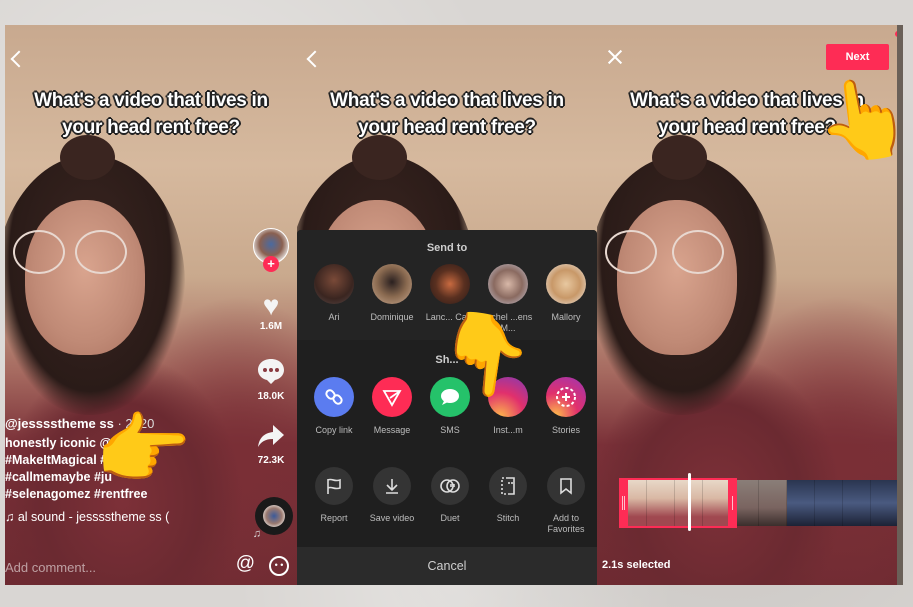 Image resolution: width=913 pixels, height=607 pixels. Describe the element at coordinates (732, 503) in the screenshot. I see `trim-handle-right` at that location.